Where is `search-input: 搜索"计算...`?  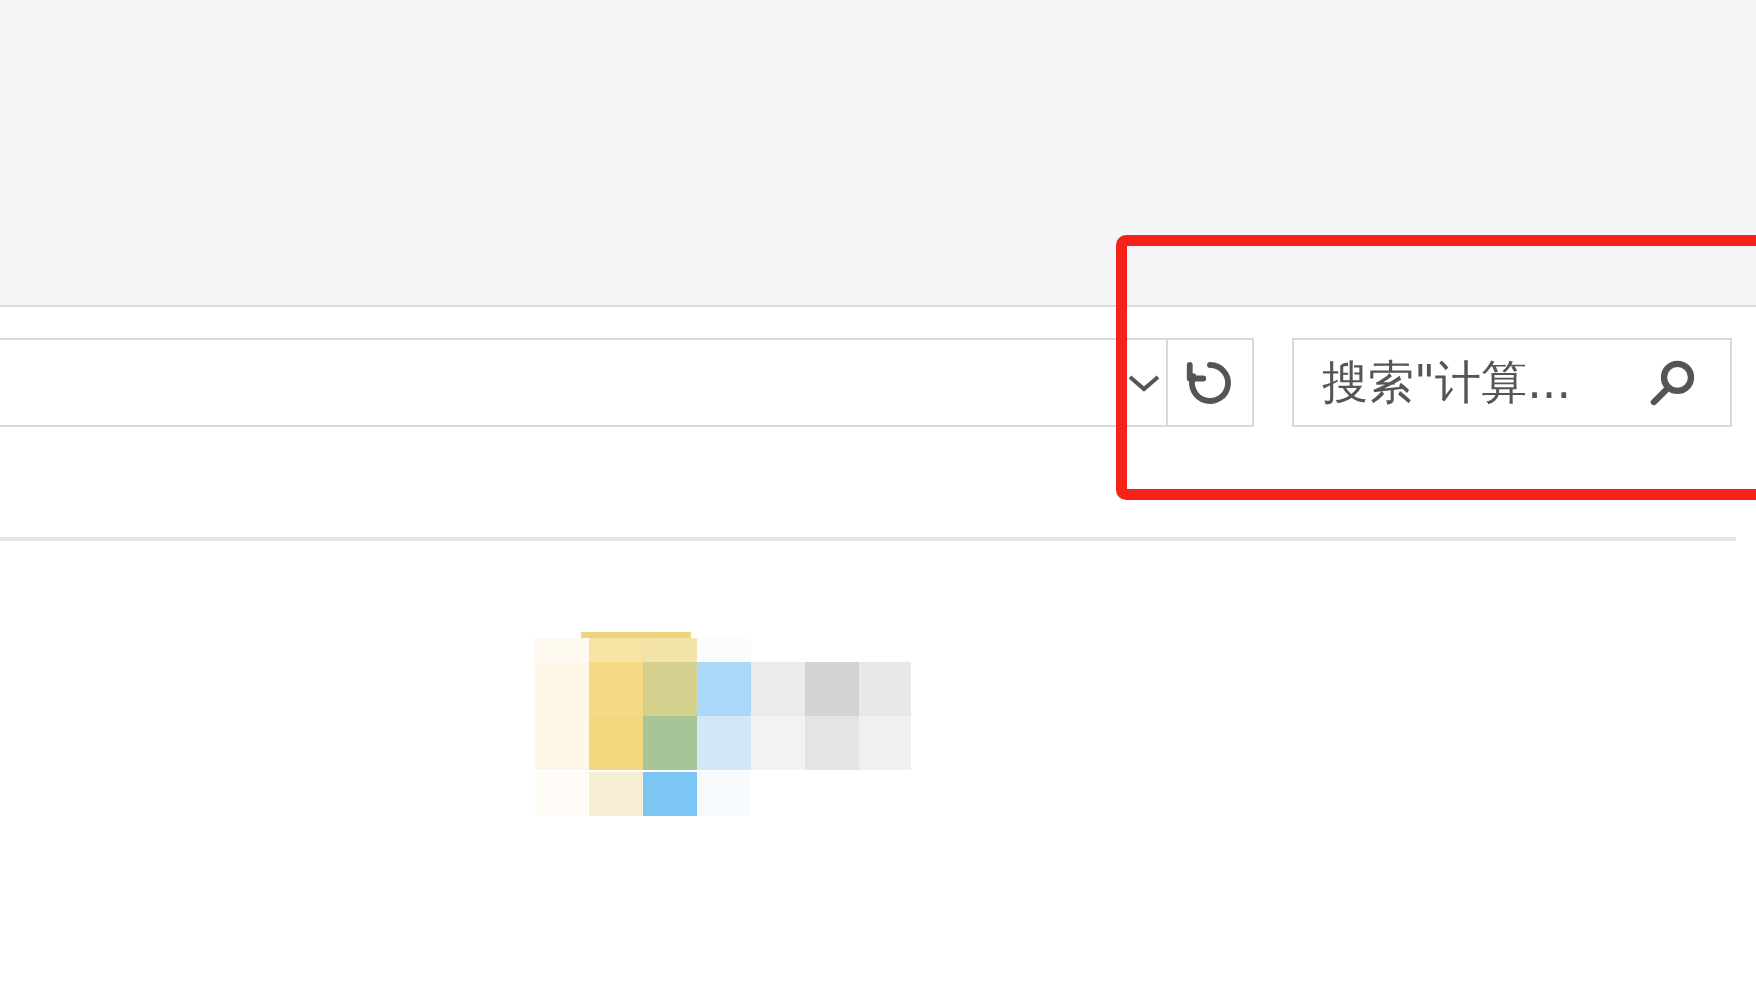
search-input: 搜索"计算... is located at coordinates (1478, 382).